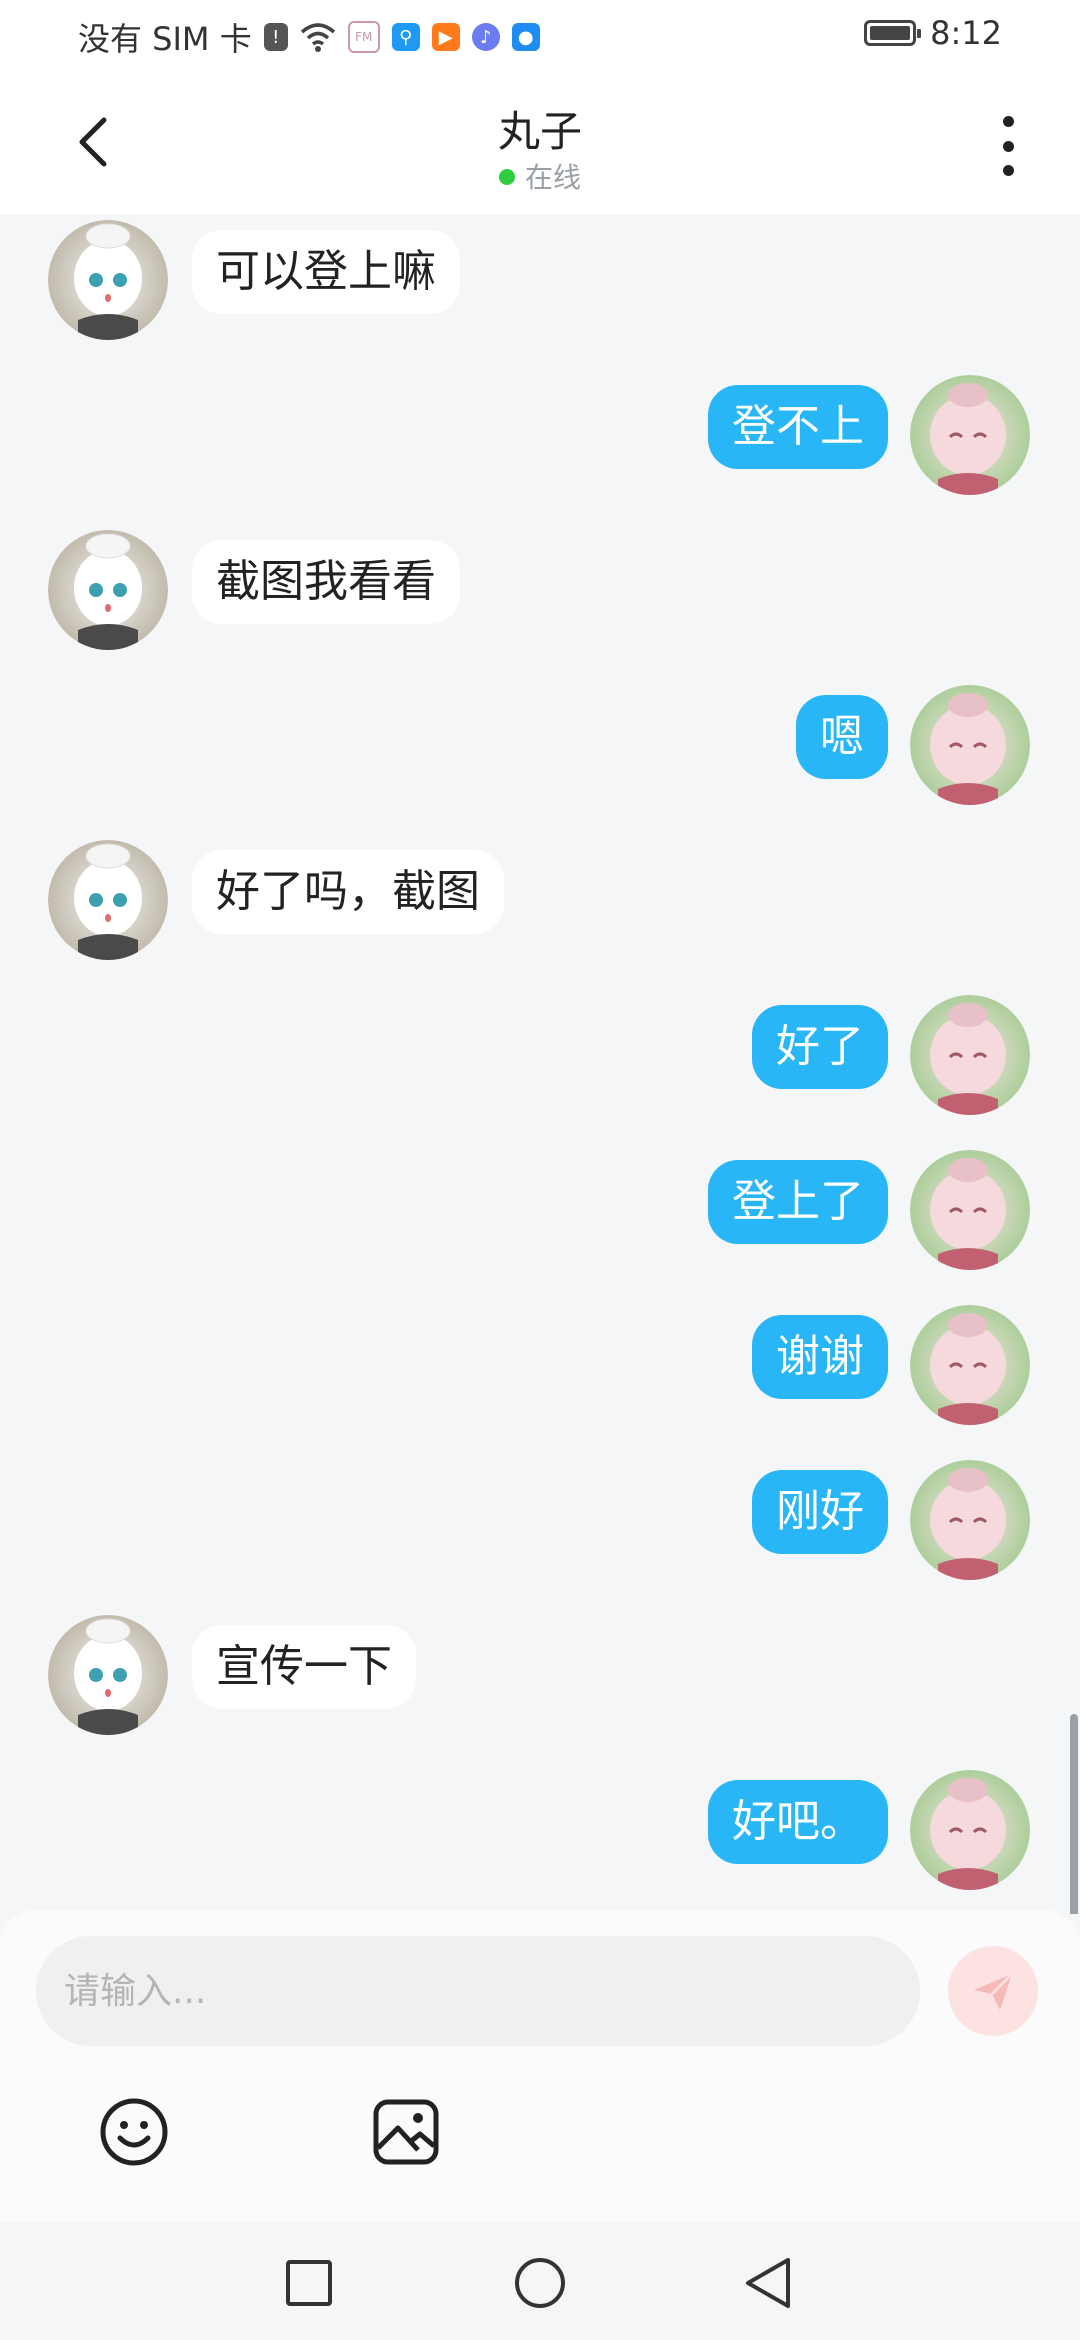 Image resolution: width=1080 pixels, height=2340 pixels. I want to click on video-app-icon: ▶, so click(445, 37).